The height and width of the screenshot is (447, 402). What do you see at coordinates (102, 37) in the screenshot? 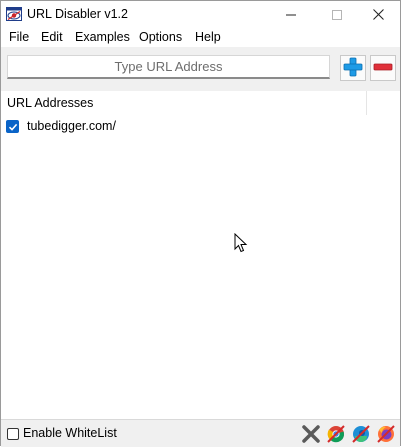
I see `menu-examples: Examples` at bounding box center [102, 37].